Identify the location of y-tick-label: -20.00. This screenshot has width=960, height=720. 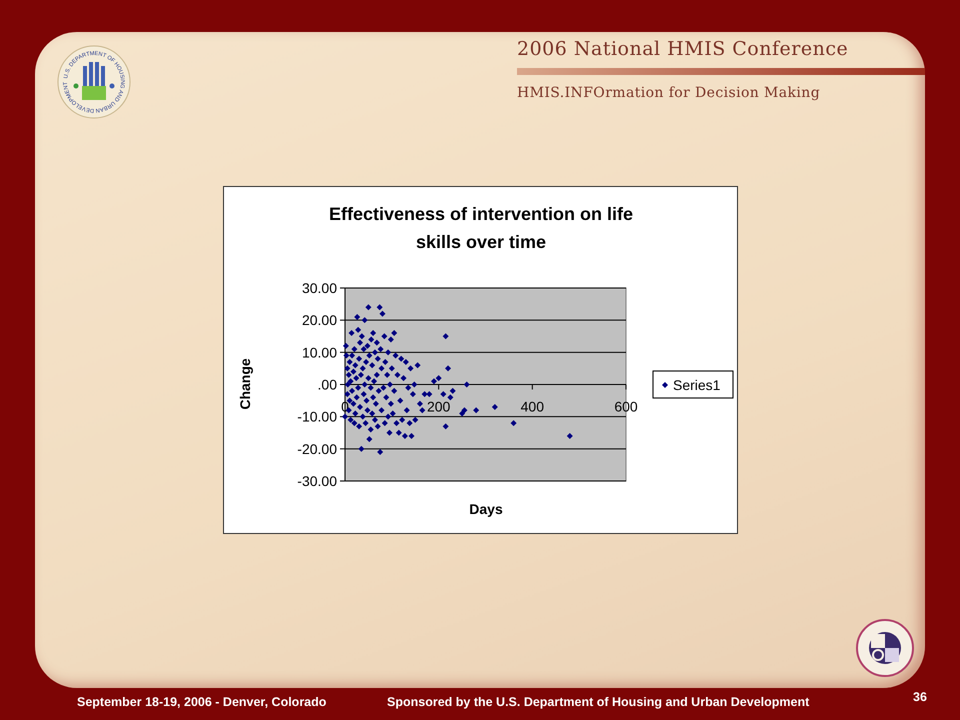
(316, 448).